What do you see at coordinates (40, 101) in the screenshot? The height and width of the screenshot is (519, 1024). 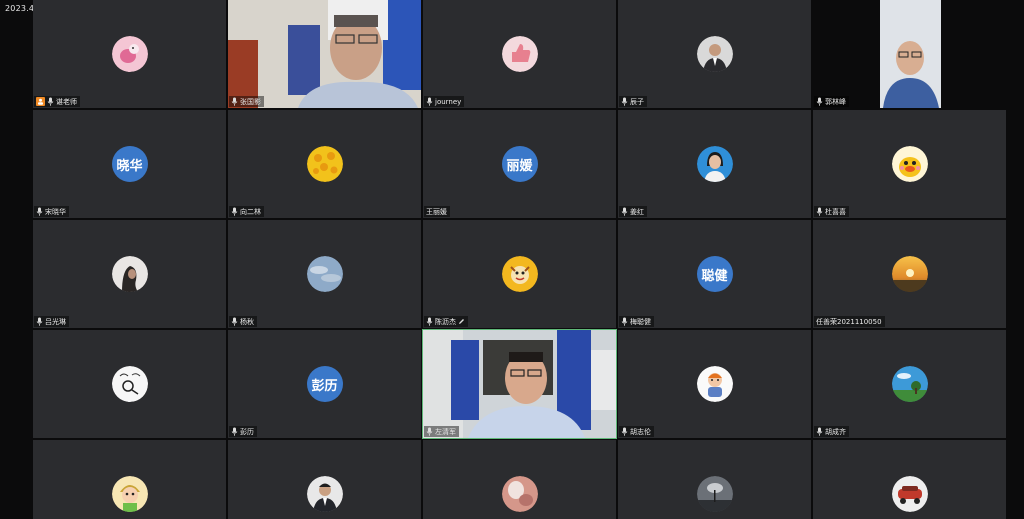 I see `host-icon` at bounding box center [40, 101].